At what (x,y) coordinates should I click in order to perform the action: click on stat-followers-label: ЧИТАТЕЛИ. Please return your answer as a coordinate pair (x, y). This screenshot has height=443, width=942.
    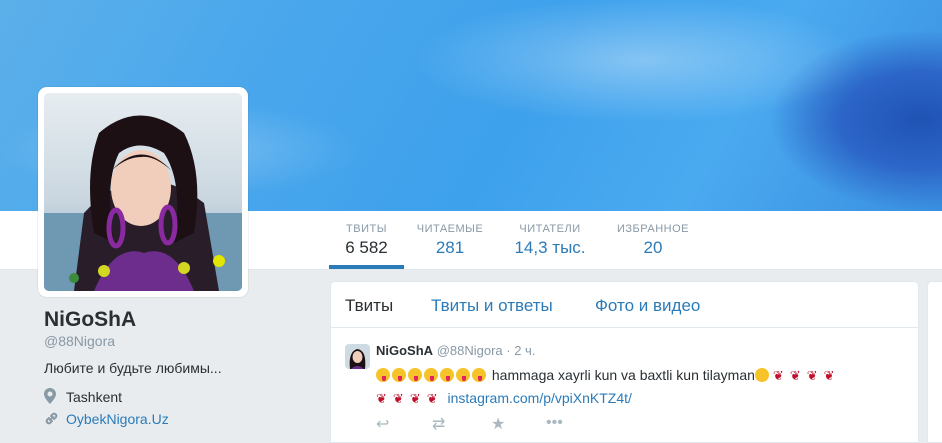
    Looking at the image, I should click on (550, 229).